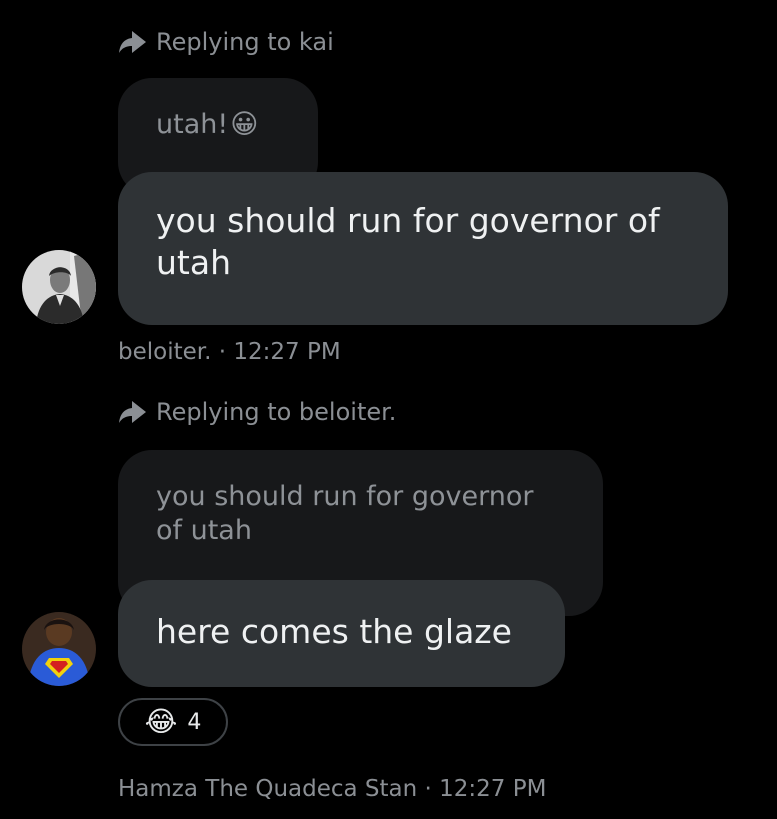 The width and height of the screenshot is (777, 819). I want to click on message-bubble: here comes the glaze, so click(341, 633).